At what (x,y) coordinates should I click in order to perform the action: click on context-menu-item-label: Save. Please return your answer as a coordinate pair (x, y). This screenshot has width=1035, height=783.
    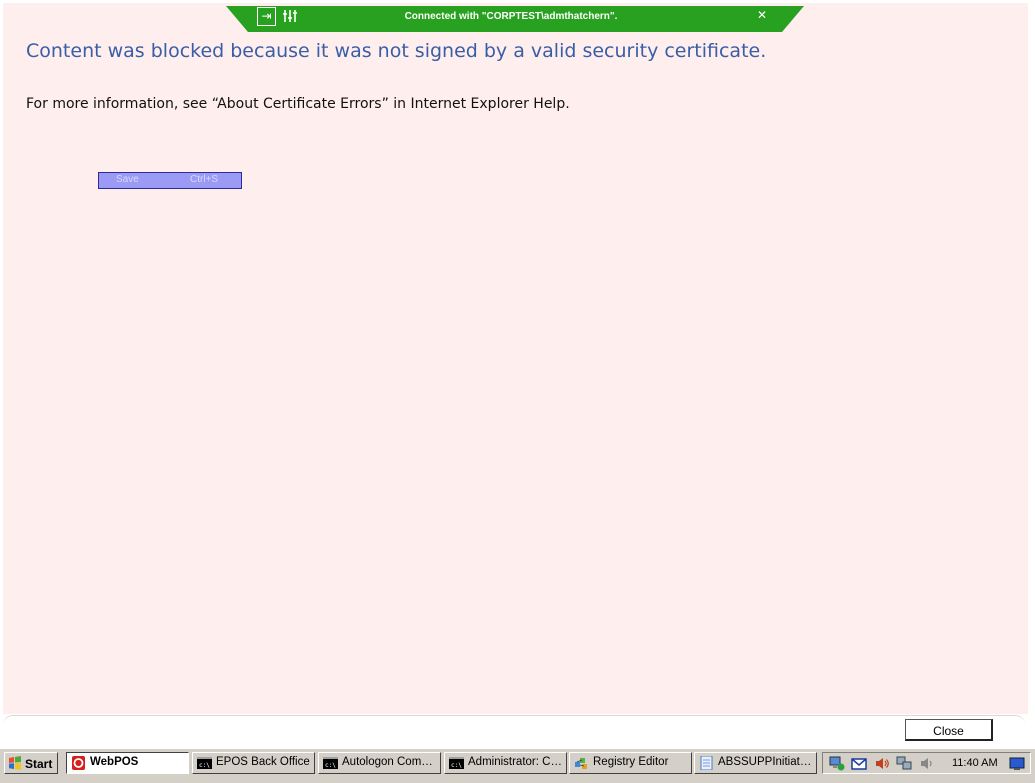
    Looking at the image, I should click on (127, 179).